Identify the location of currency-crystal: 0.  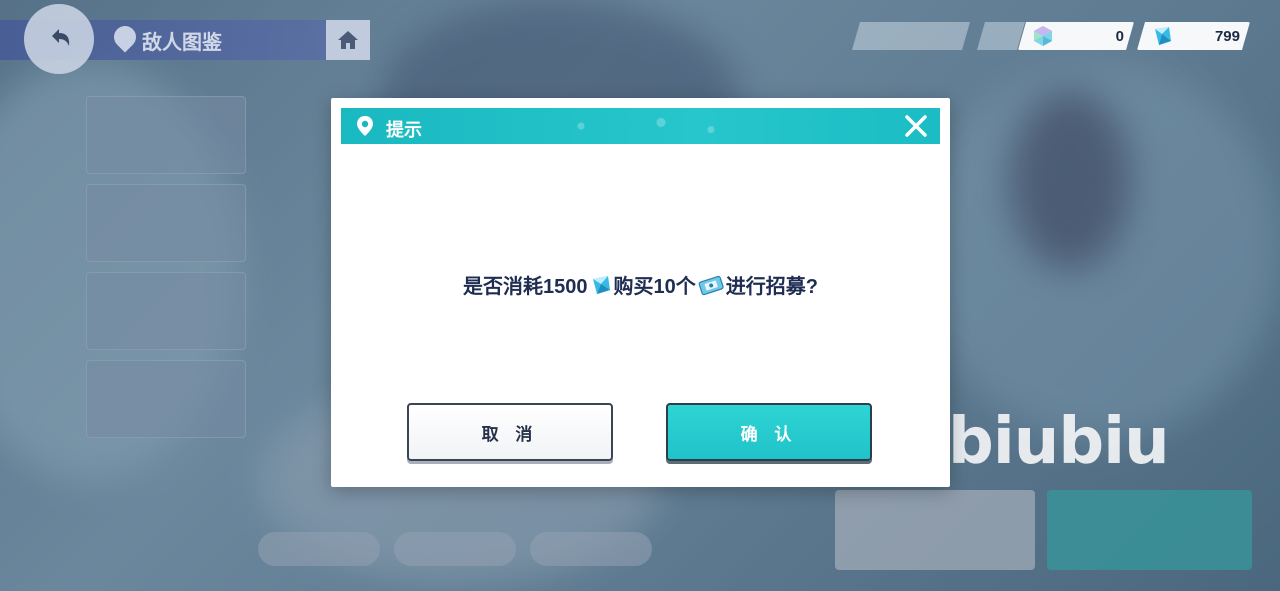
(1076, 36).